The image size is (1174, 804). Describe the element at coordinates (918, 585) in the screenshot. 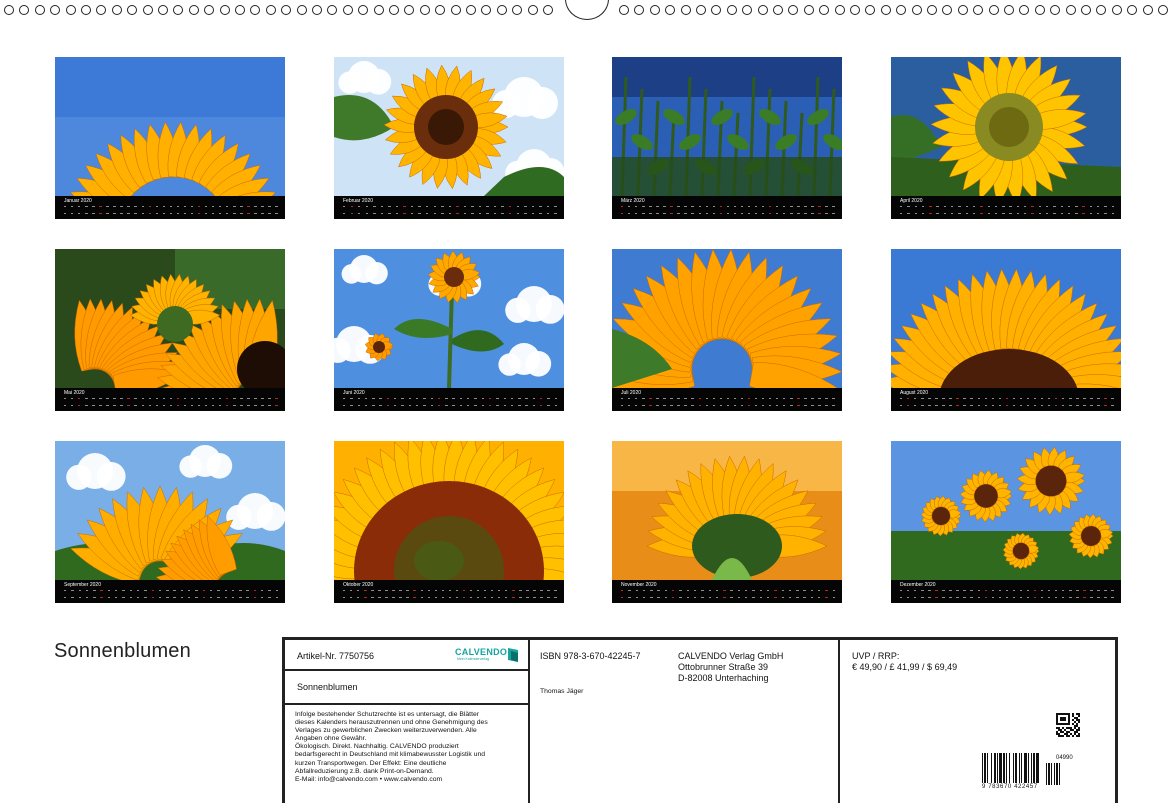

I see `month-label: Dezember 2020` at that location.